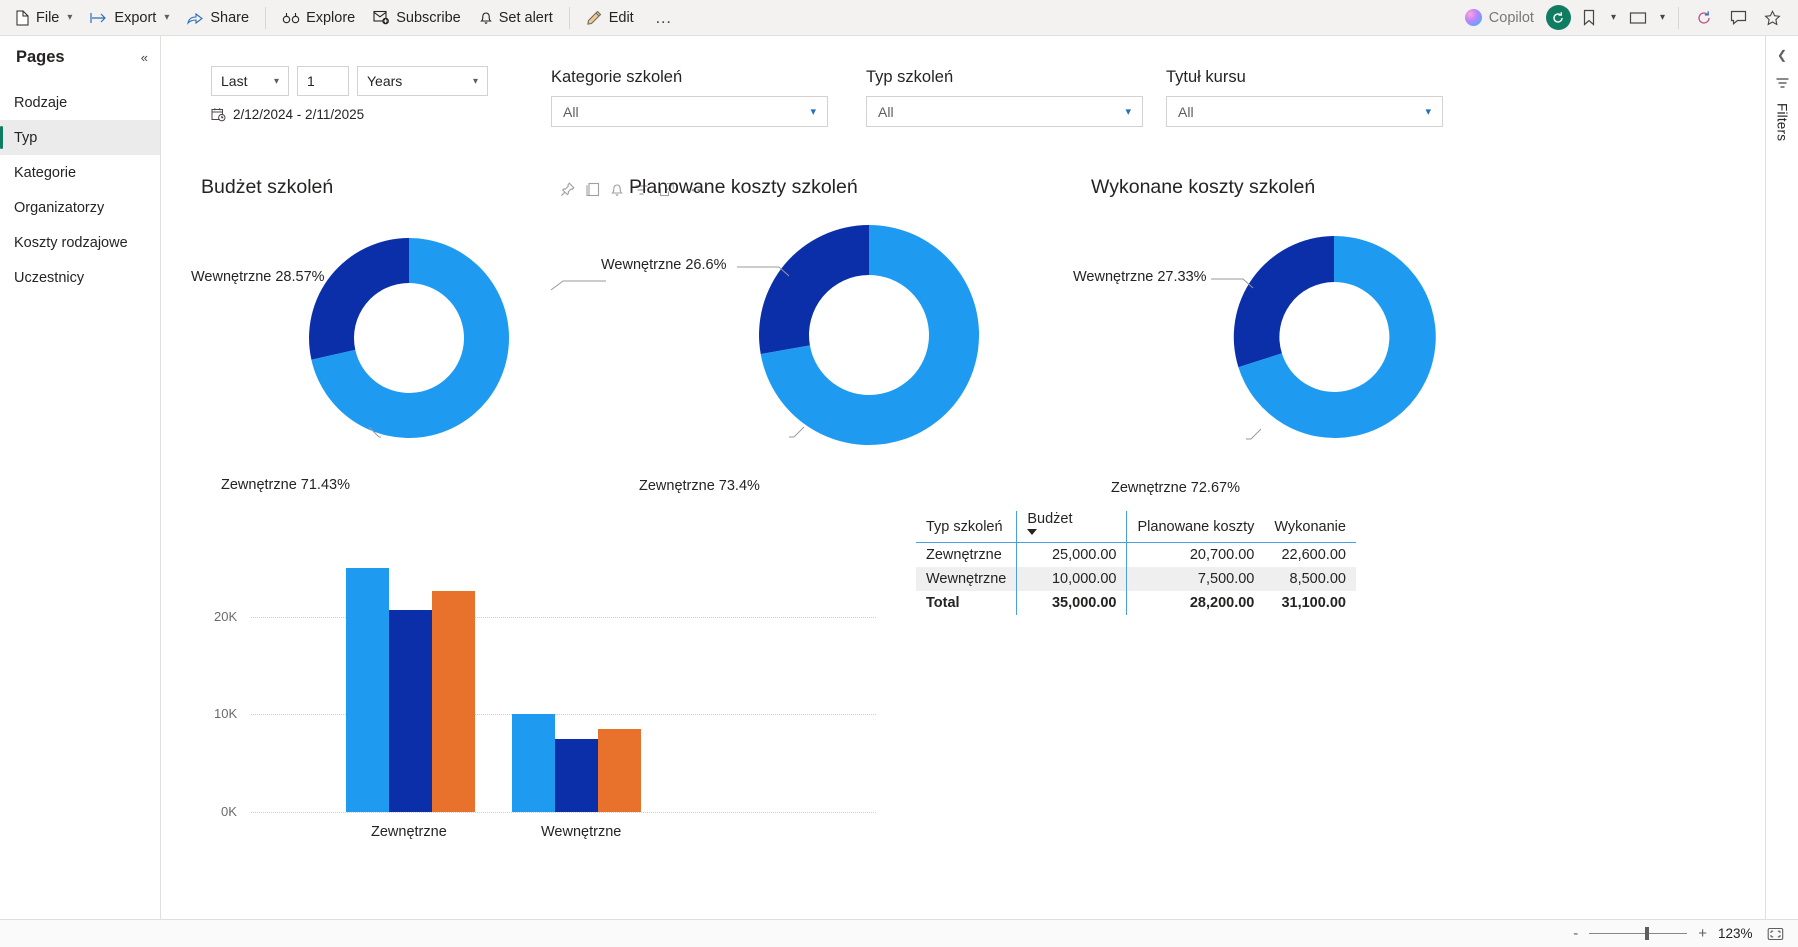 Image resolution: width=1798 pixels, height=947 pixels. I want to click on sidebar-item-uczestnicy: Uczestnicy, so click(80, 277).